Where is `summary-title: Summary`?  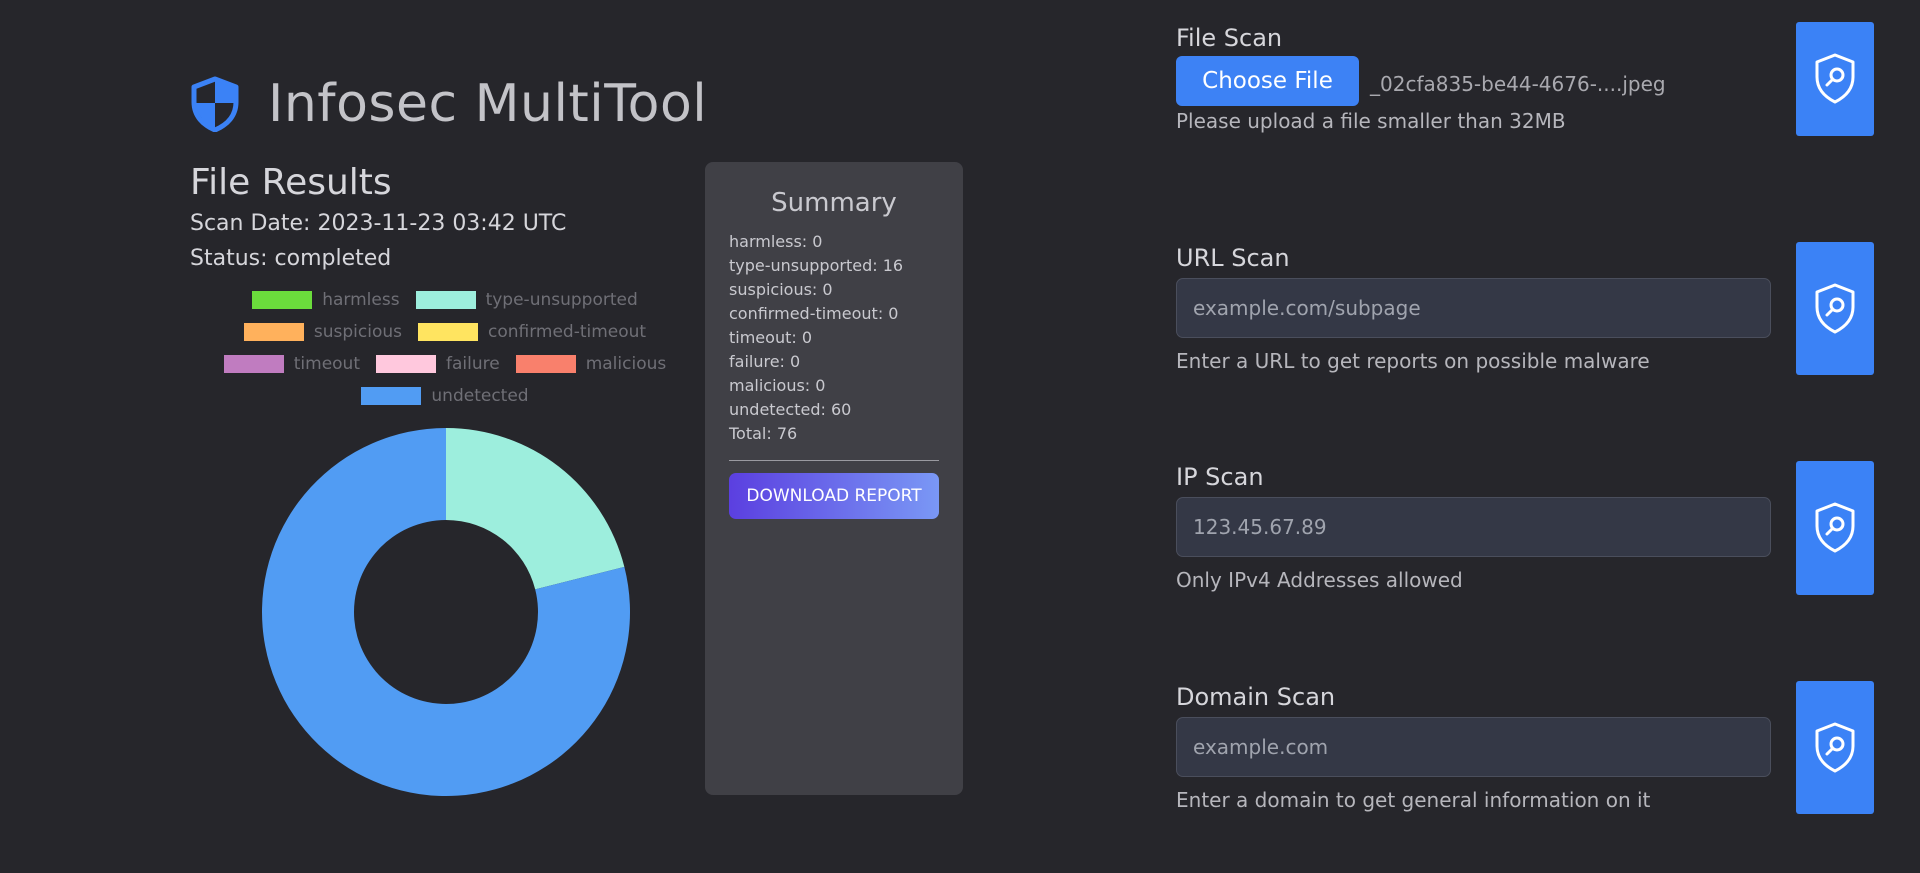
summary-title: Summary is located at coordinates (834, 203).